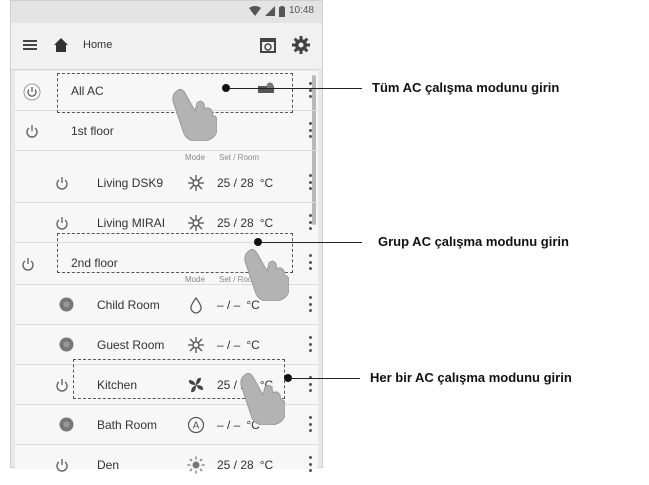 Image resolution: width=649 pixels, height=485 pixels. I want to click on temp-reading: – / – °C, so click(238, 345).